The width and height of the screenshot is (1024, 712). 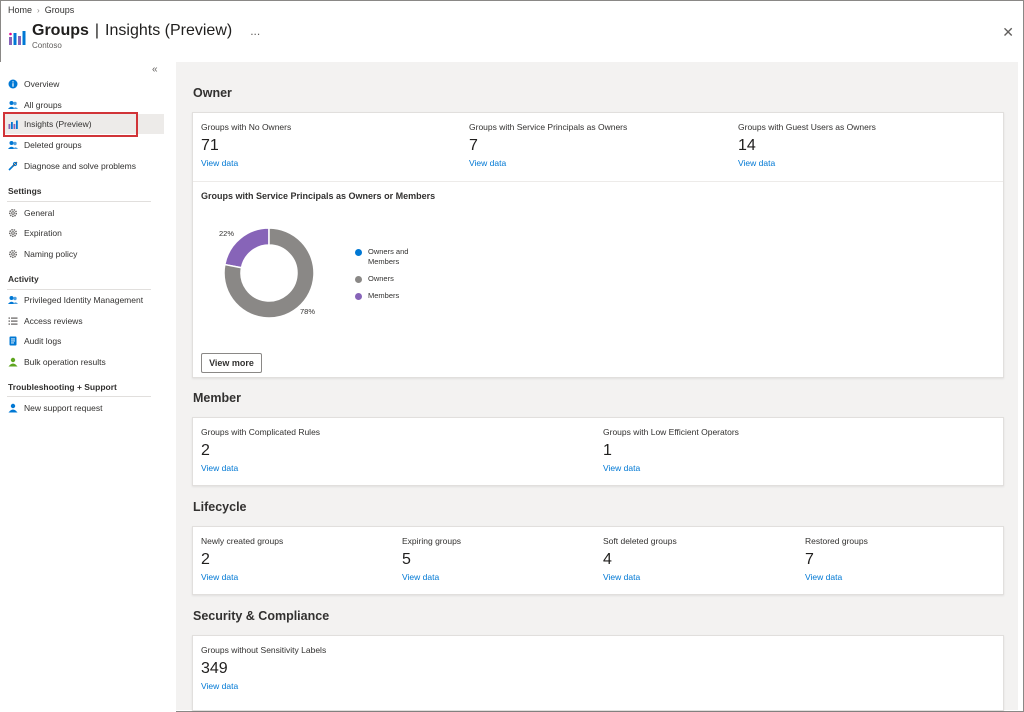 I want to click on metric-label: Restored groups, so click(x=836, y=541).